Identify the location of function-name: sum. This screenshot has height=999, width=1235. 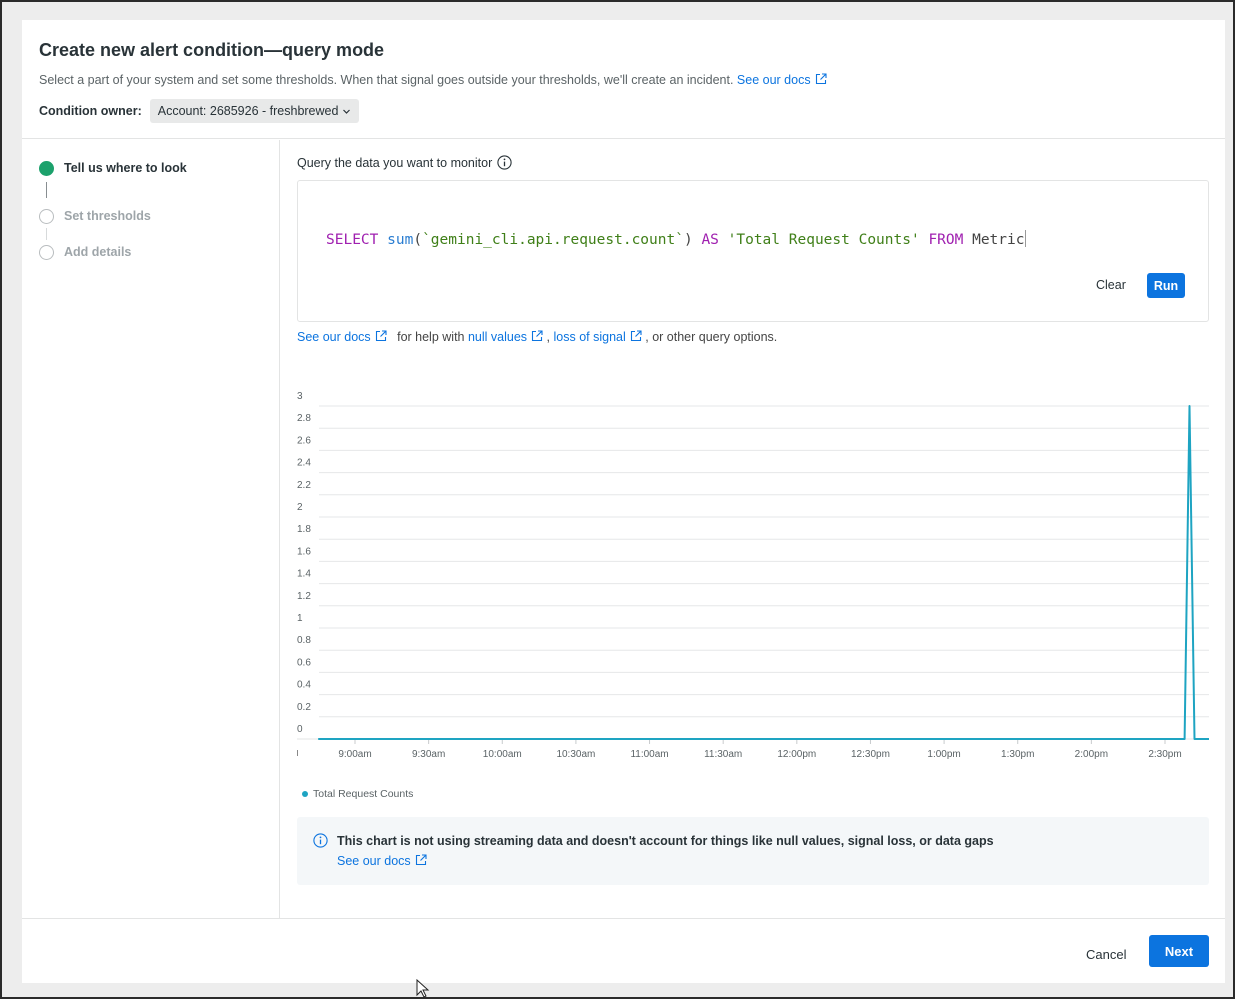
(400, 240).